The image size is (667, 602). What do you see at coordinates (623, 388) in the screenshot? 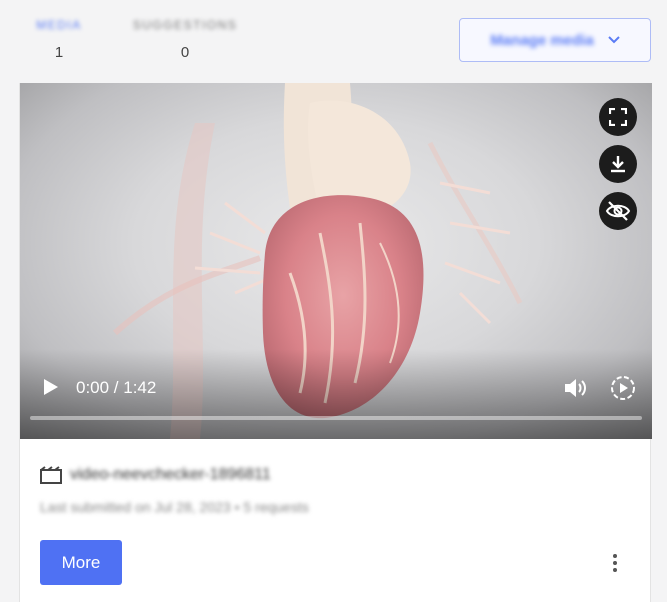
I see `playback-speed-icon` at bounding box center [623, 388].